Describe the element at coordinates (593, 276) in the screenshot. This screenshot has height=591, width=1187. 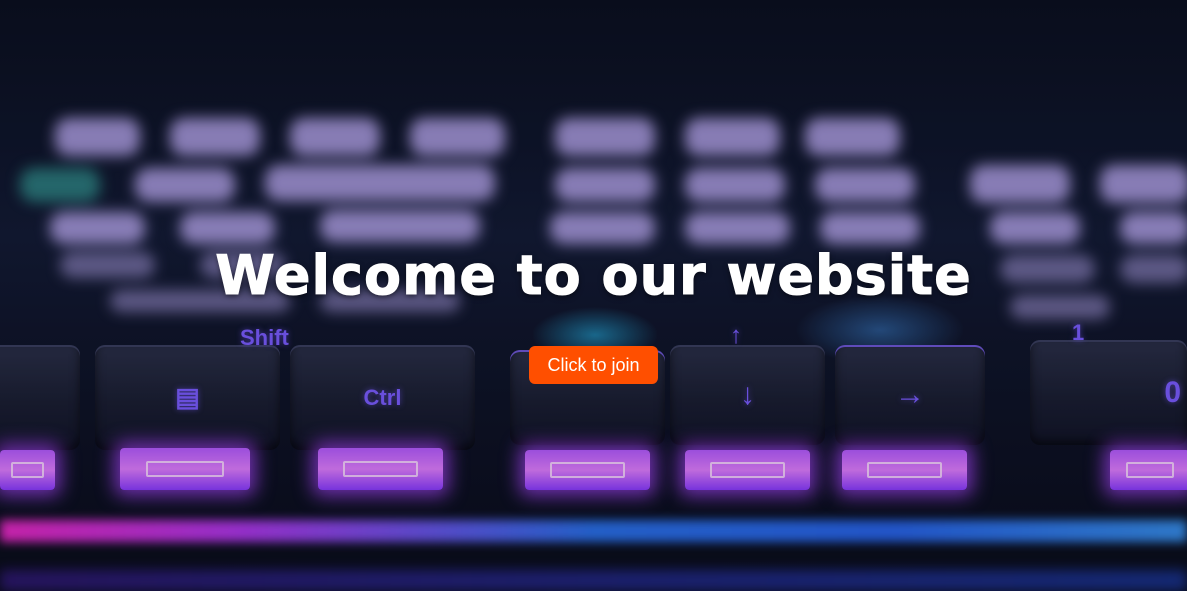
I see `page-title: Welcome to our website` at that location.